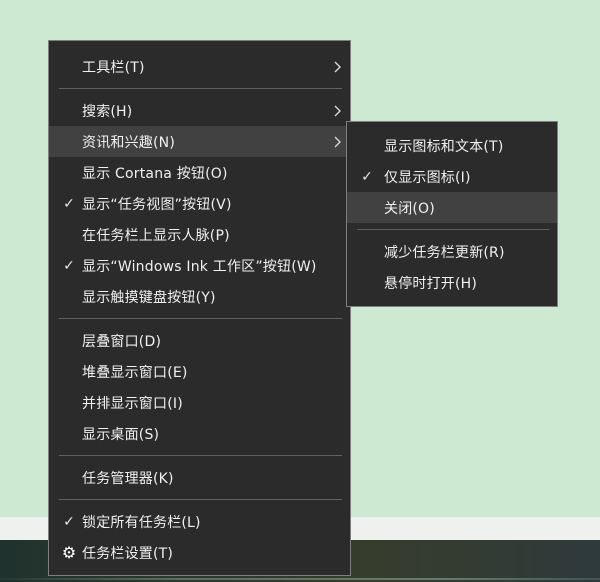 This screenshot has height=582, width=600. I want to click on menu-item-label: 关闭(O), so click(409, 208).